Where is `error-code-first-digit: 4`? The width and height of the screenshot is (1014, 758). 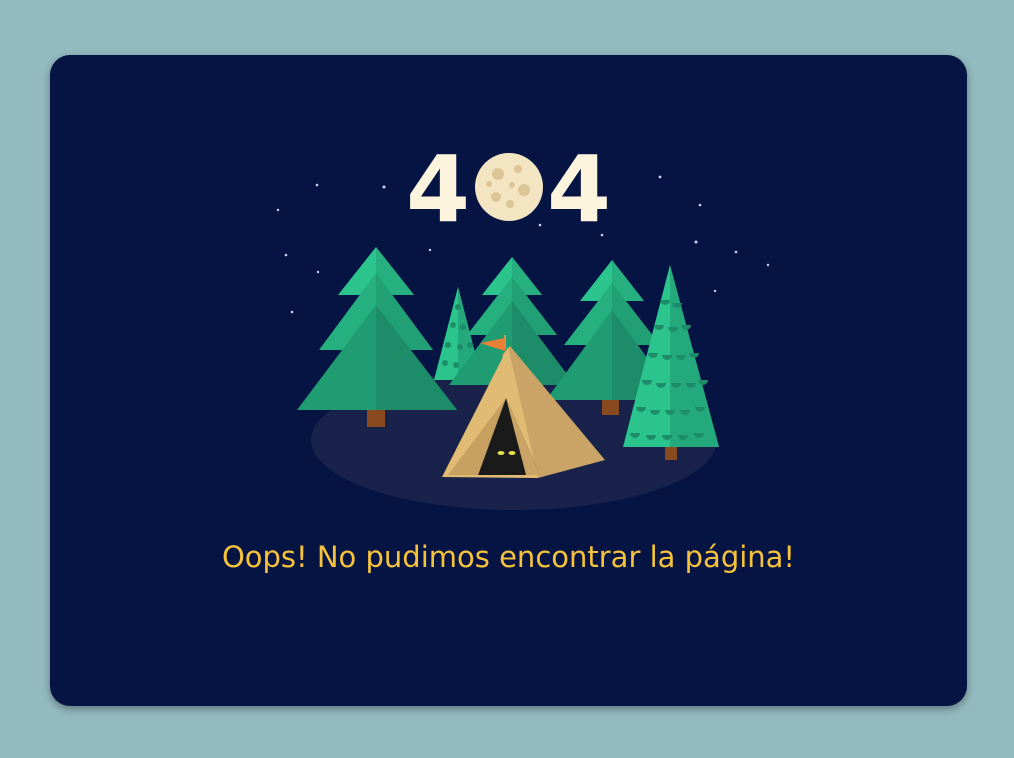 error-code-first-digit: 4 is located at coordinates (438, 189).